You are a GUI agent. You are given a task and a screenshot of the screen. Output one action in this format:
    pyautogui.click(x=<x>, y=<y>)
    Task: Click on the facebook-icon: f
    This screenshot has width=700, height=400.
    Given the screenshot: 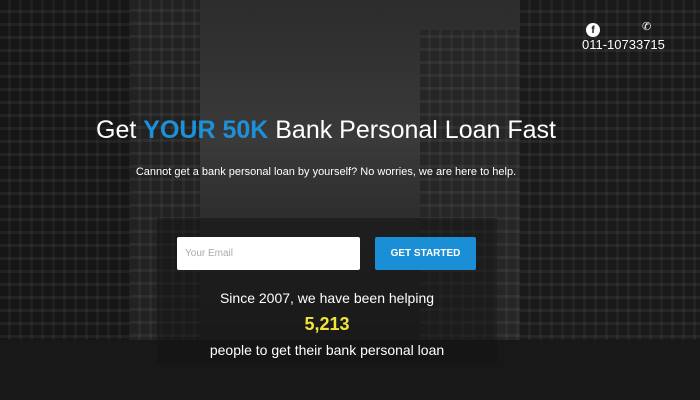 What is the action you would take?
    pyautogui.click(x=593, y=30)
    